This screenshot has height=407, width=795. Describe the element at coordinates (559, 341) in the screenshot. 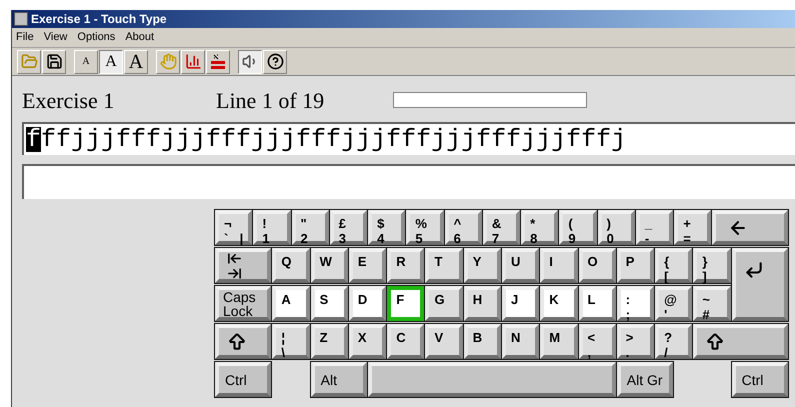

I see `key: M` at that location.